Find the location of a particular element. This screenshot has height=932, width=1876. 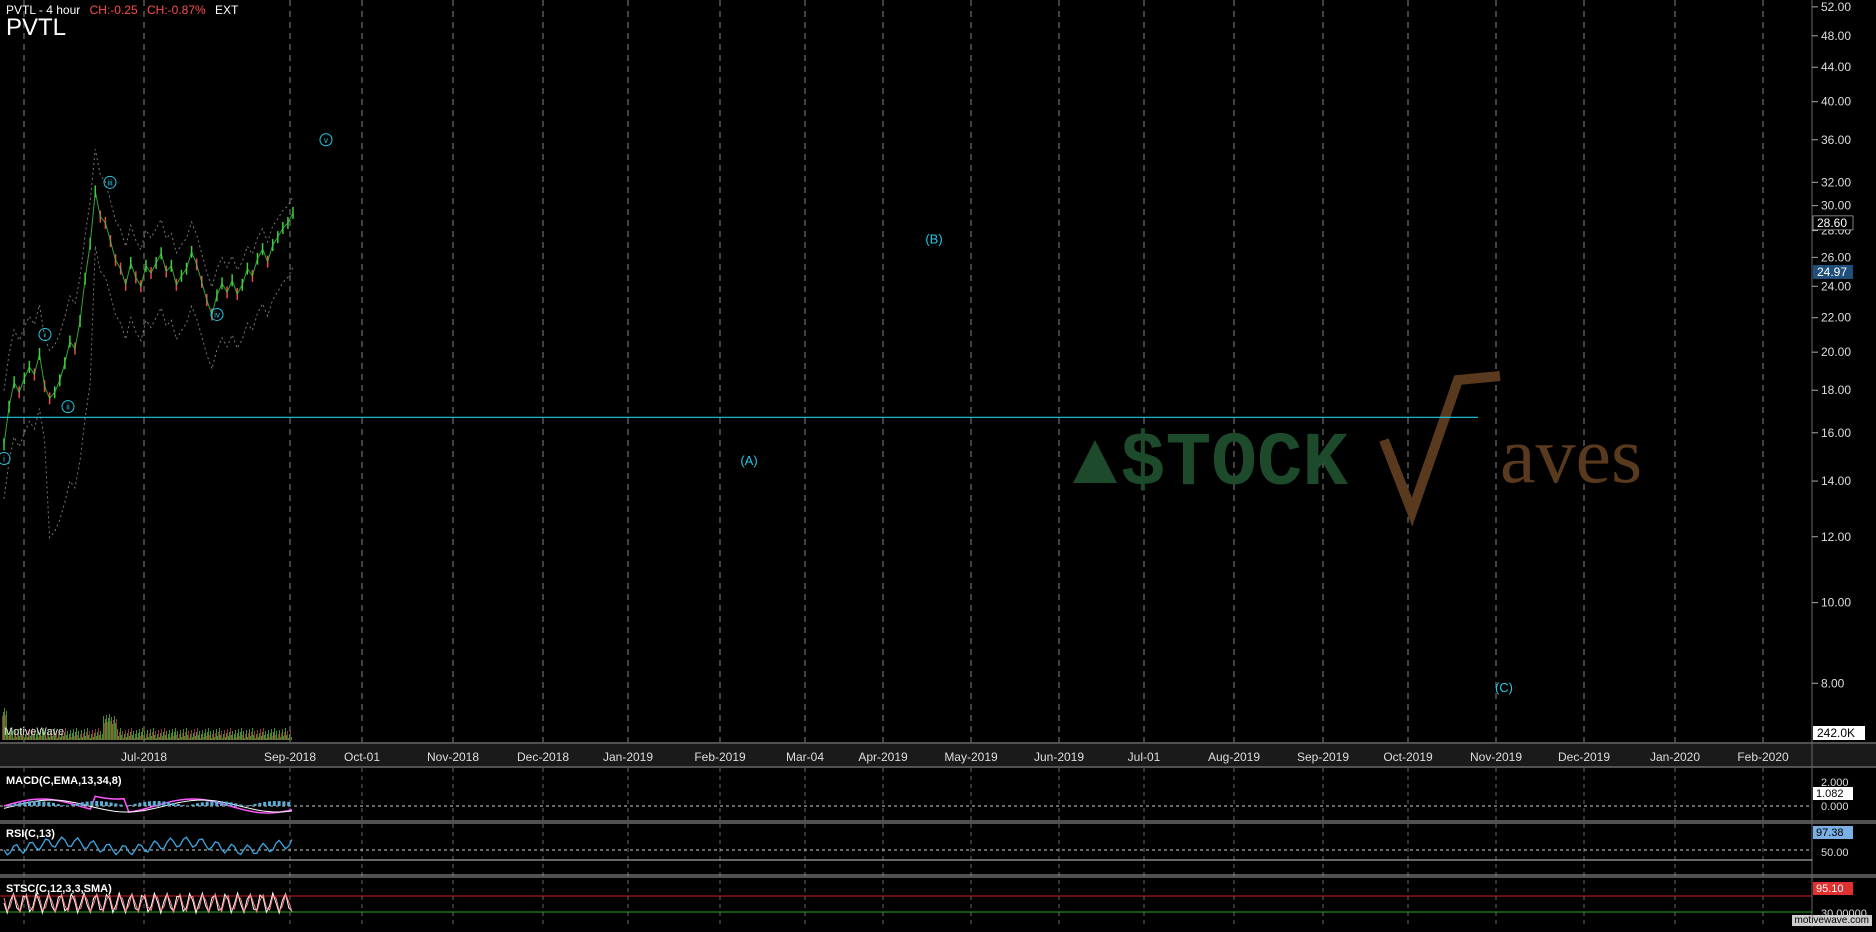

x-axis-label: Jan-2019 is located at coordinates (628, 757).